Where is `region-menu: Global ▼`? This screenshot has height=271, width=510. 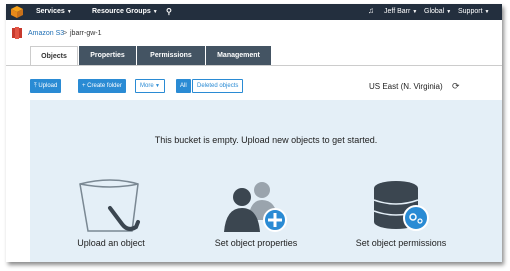
region-menu: Global ▼ is located at coordinates (437, 11).